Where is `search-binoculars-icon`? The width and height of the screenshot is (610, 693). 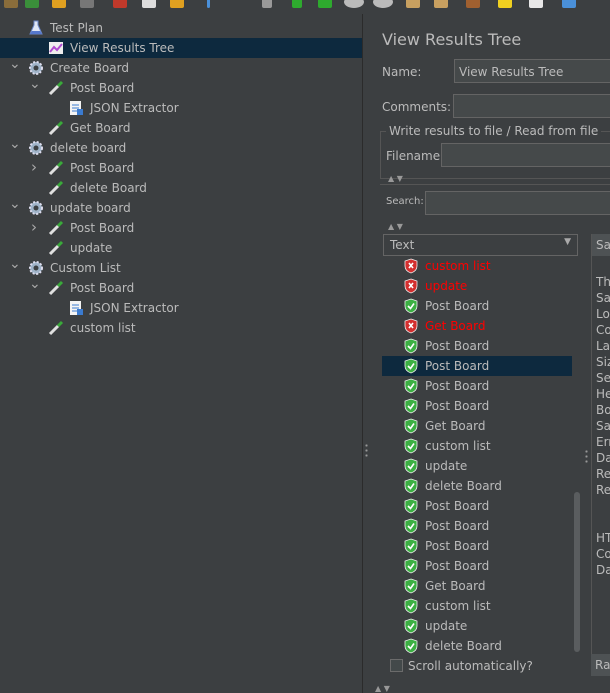
search-binoculars-icon is located at coordinates (473, 4).